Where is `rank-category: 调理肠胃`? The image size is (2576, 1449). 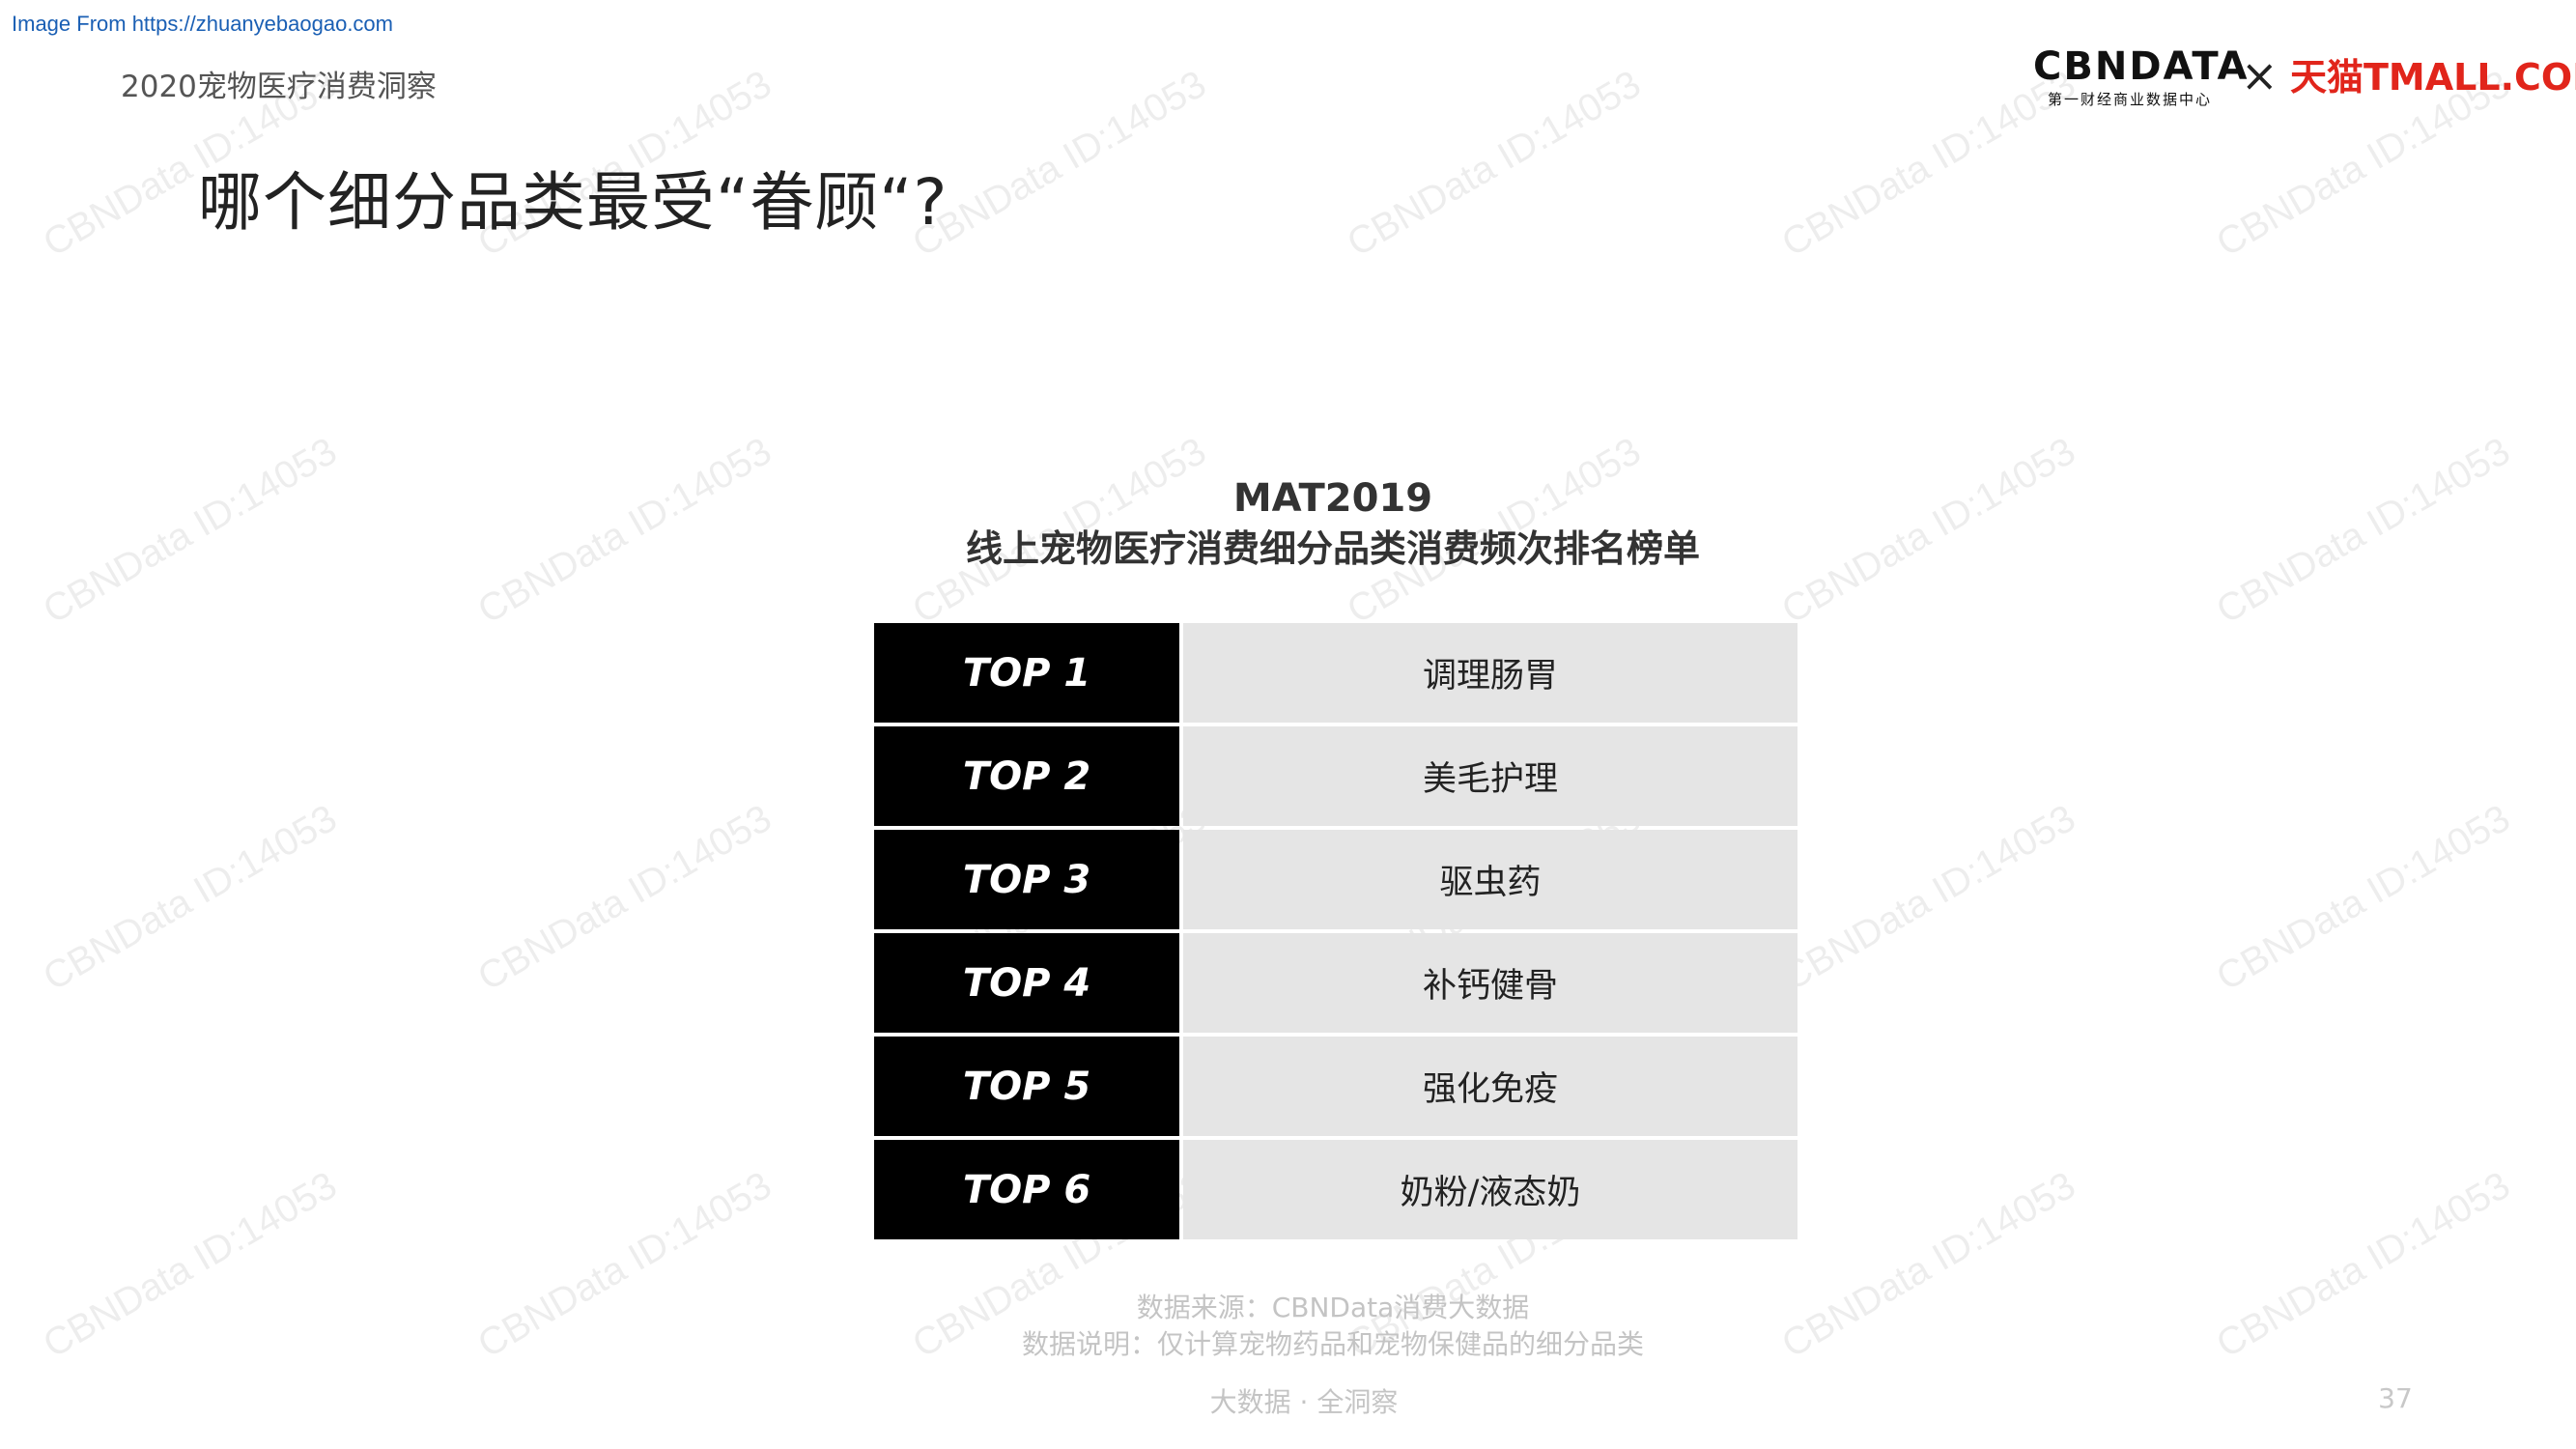
rank-category: 调理肠胃 is located at coordinates (1490, 673).